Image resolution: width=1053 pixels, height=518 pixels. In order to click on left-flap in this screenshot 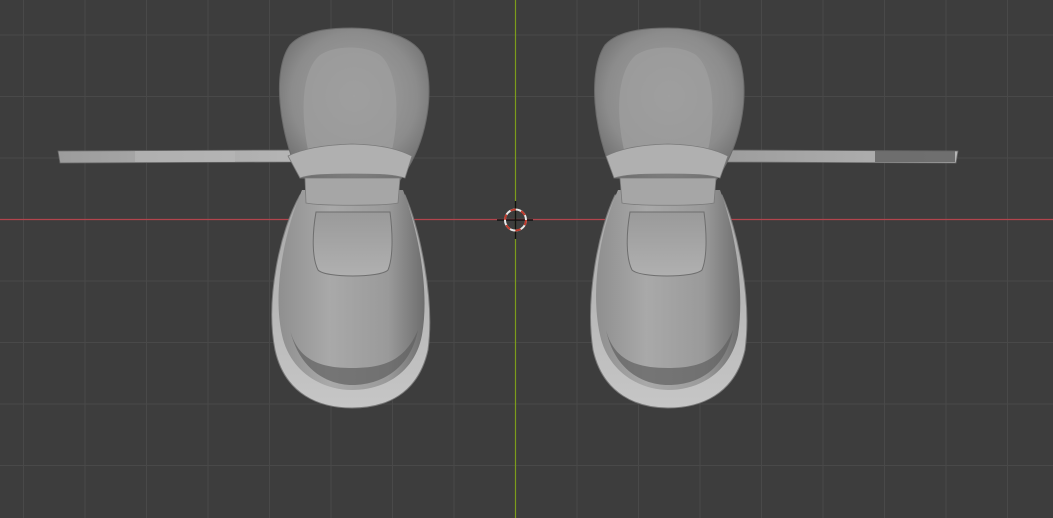, I will do `click(350, 161)`.